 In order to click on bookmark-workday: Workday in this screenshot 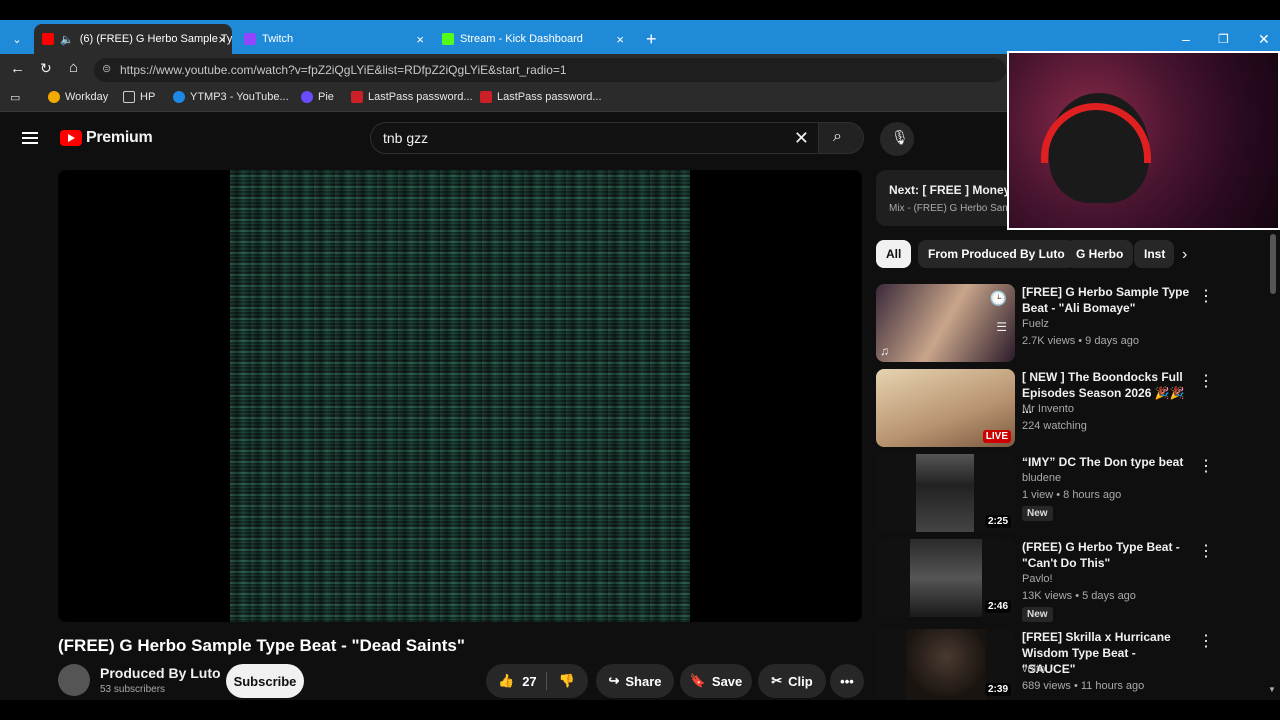, I will do `click(78, 97)`.